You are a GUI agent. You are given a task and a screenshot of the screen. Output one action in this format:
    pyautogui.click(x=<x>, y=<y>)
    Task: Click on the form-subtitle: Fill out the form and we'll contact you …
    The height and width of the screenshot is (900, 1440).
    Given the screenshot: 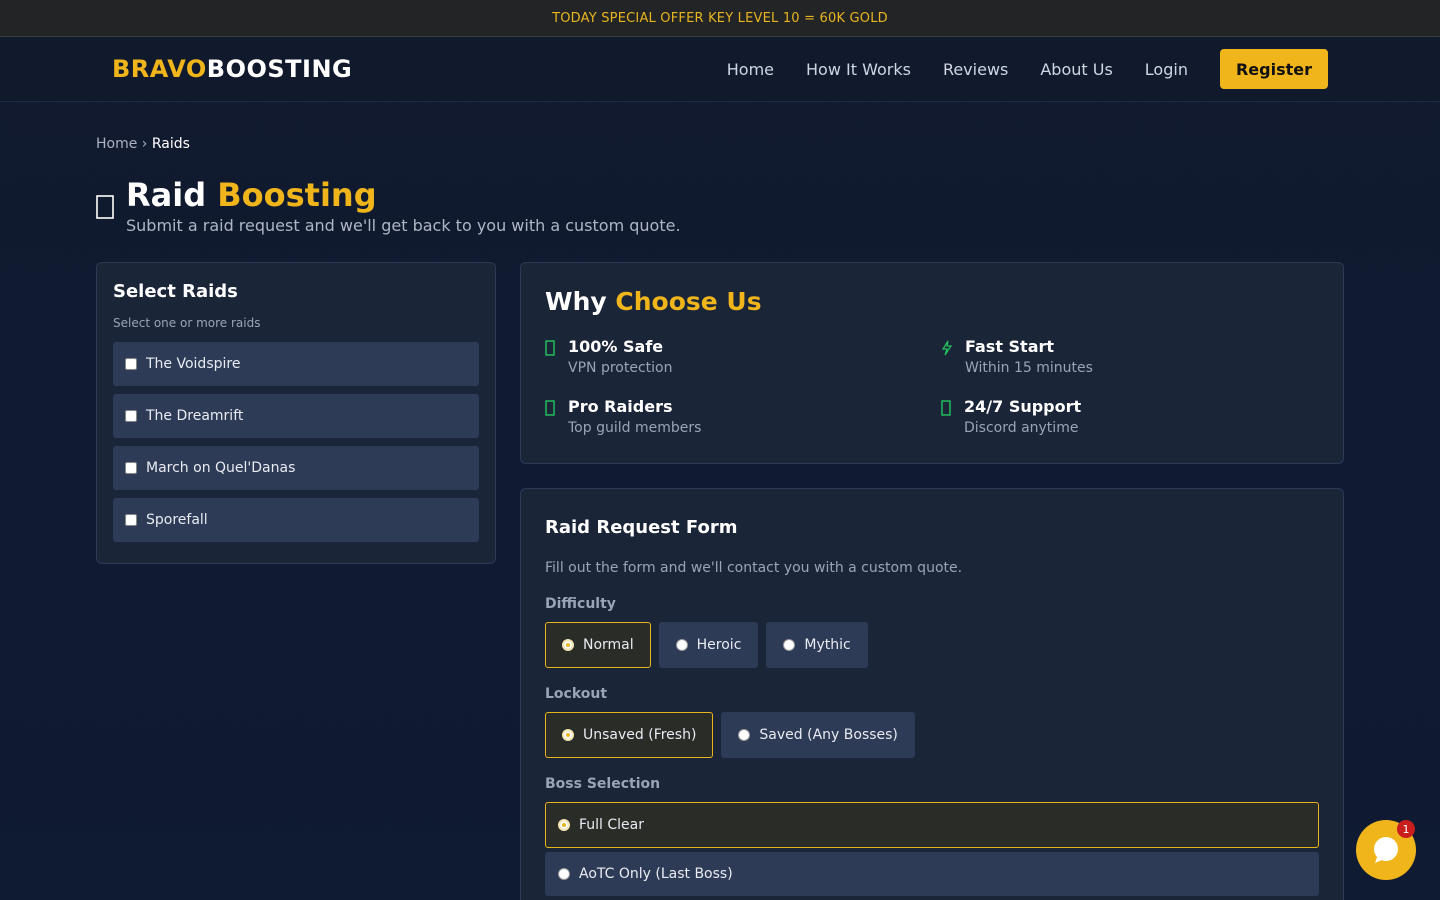 What is the action you would take?
    pyautogui.click(x=754, y=568)
    